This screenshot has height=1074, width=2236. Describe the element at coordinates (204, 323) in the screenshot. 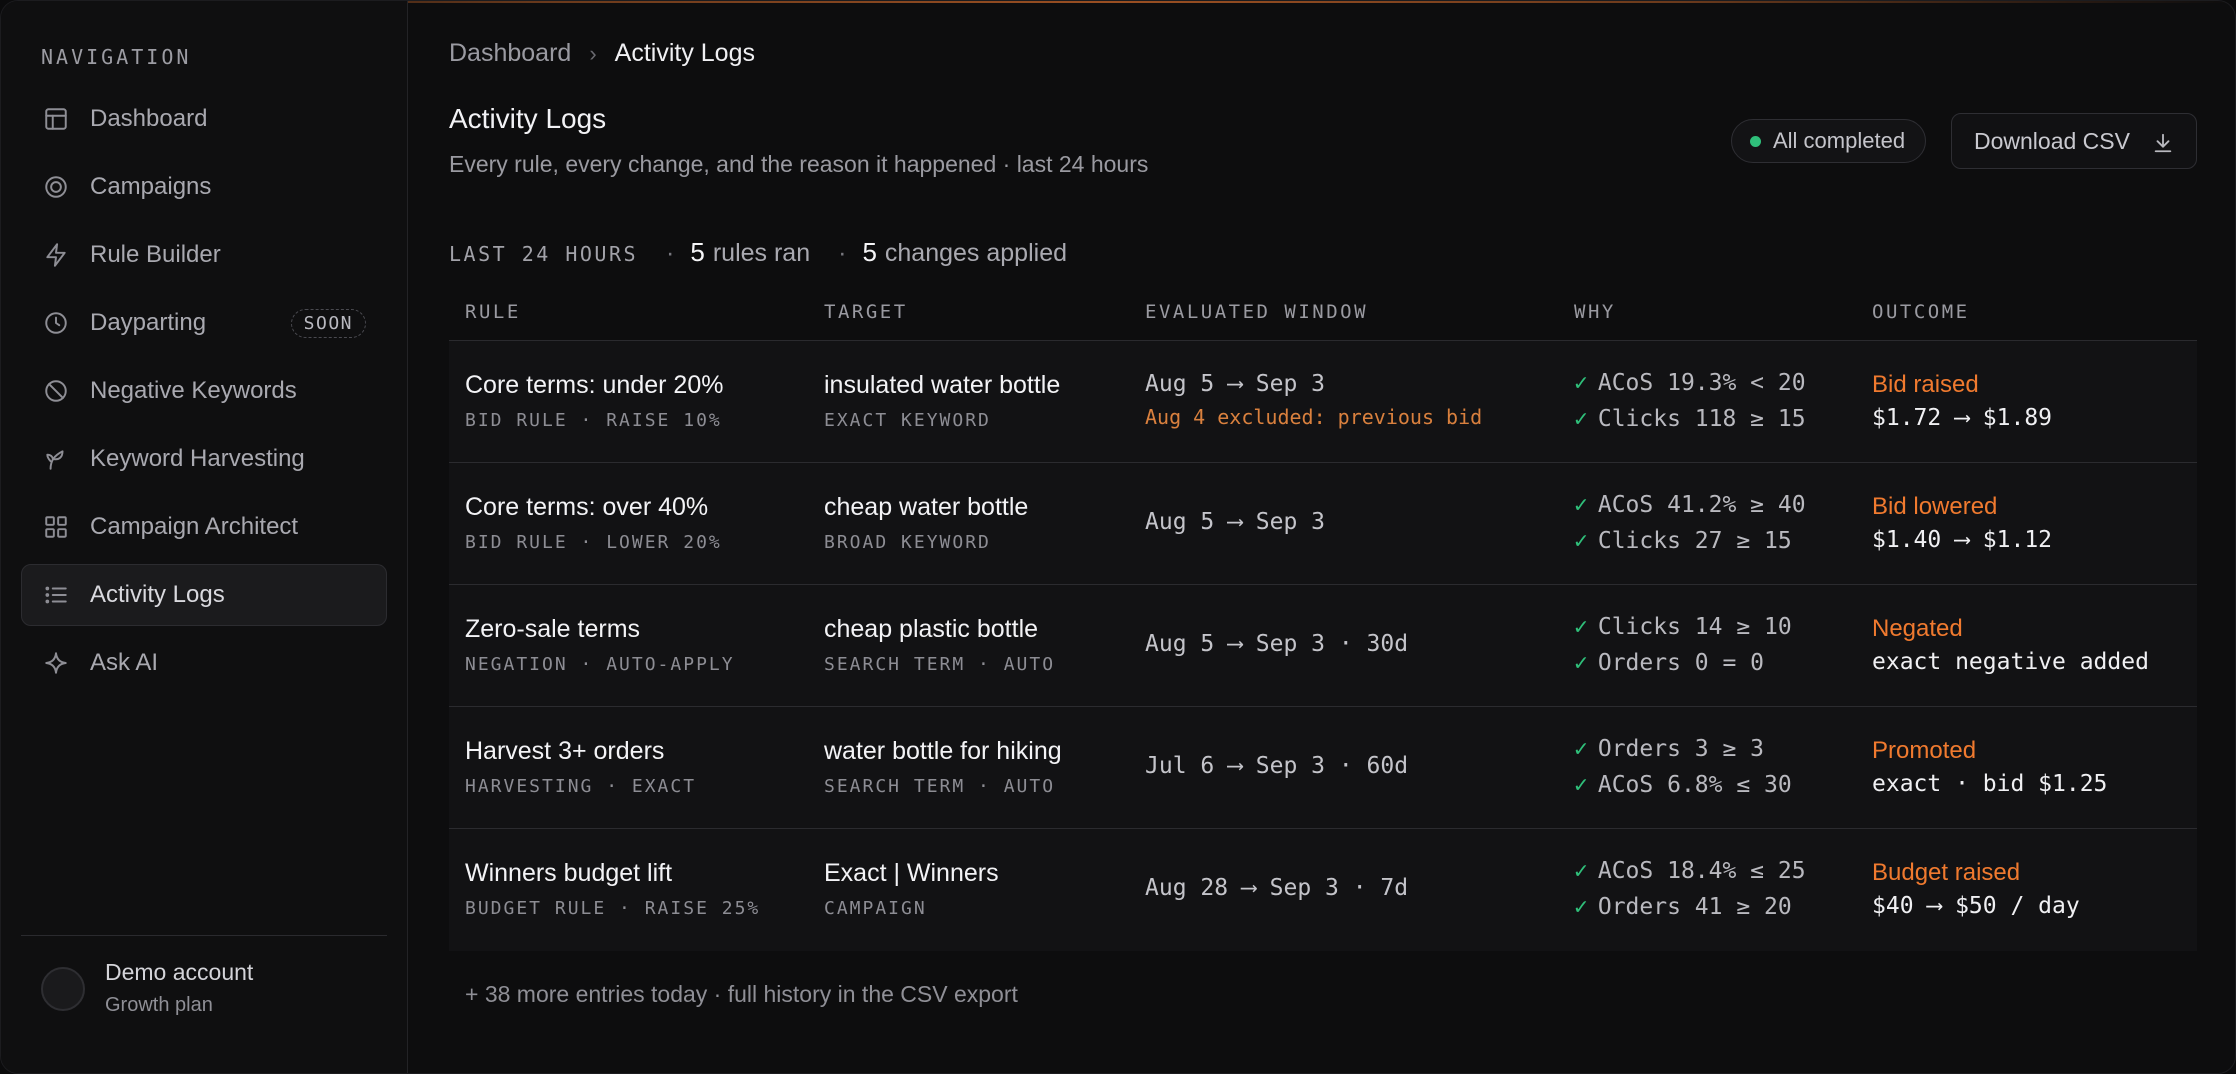

I see `sidebar-item-dayparting: Dayparting SOON` at that location.